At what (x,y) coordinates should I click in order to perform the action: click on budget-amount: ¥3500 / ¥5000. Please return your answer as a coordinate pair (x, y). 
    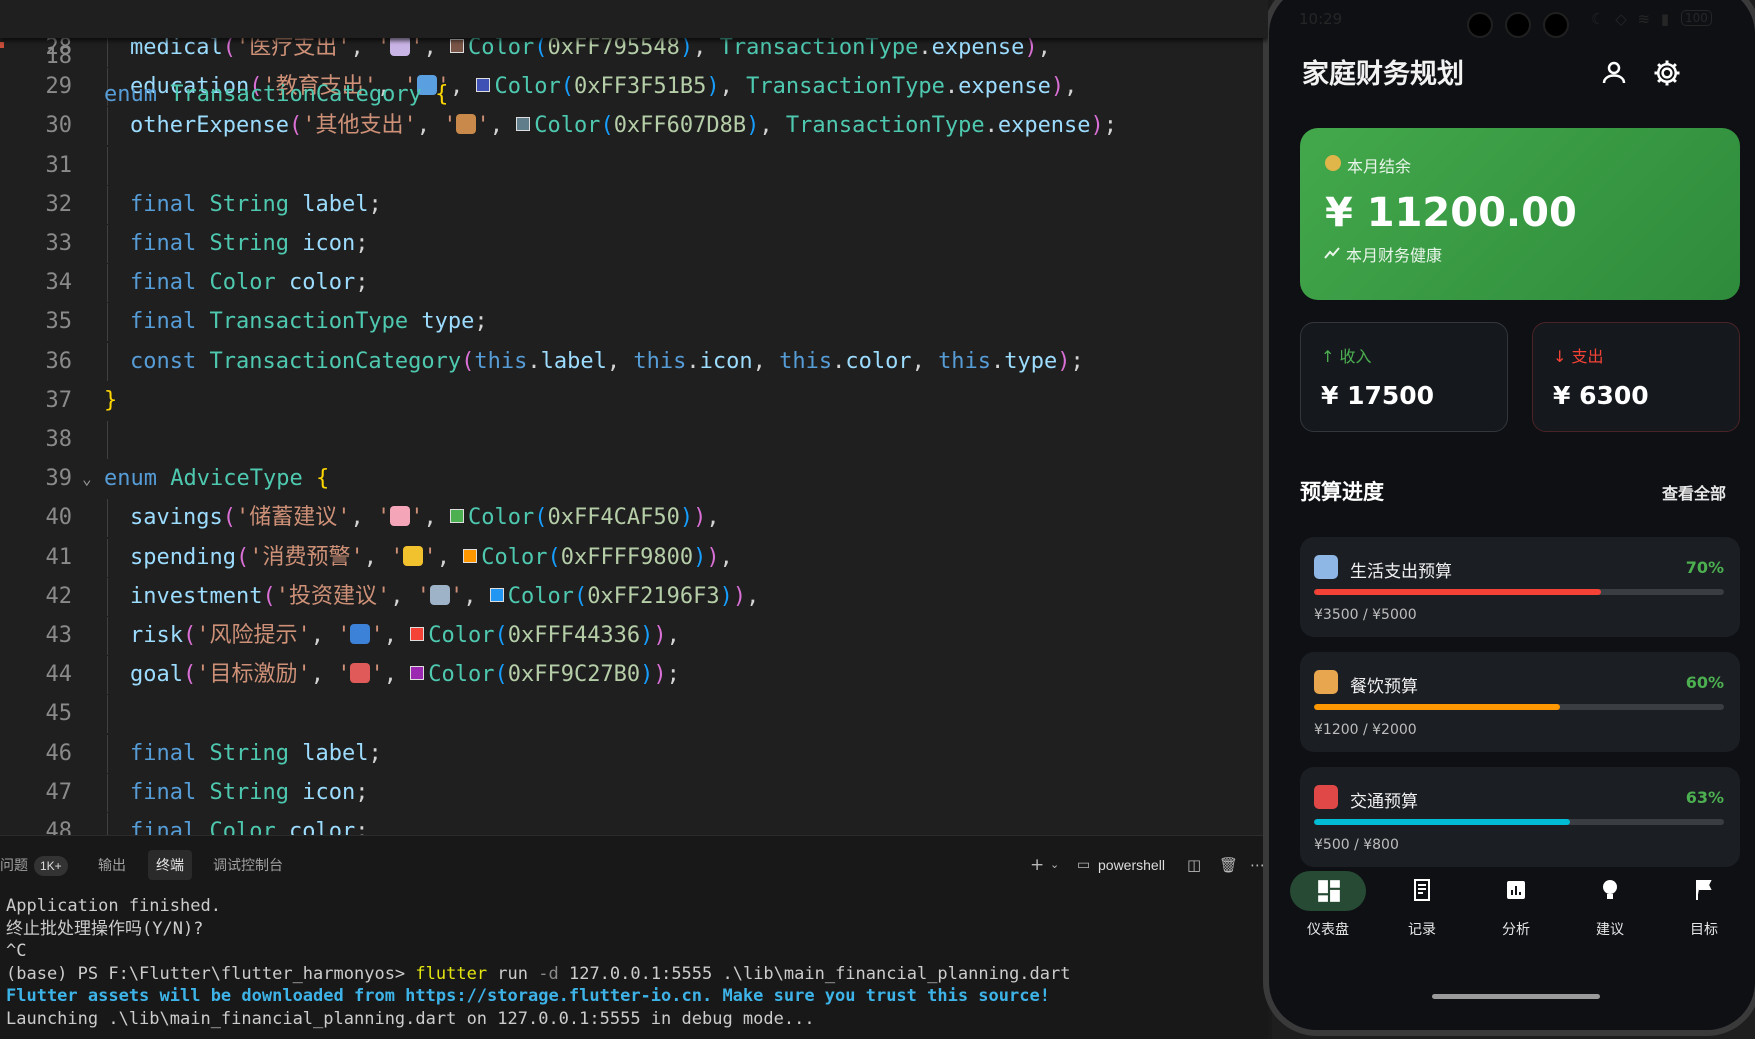
    Looking at the image, I should click on (1365, 615).